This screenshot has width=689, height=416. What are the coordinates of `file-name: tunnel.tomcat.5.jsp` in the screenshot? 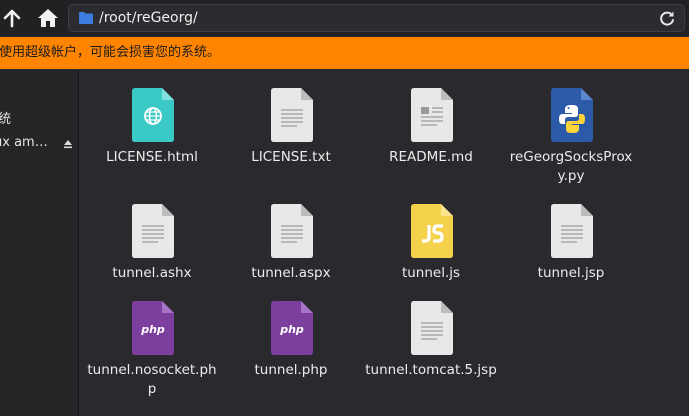 It's located at (431, 370).